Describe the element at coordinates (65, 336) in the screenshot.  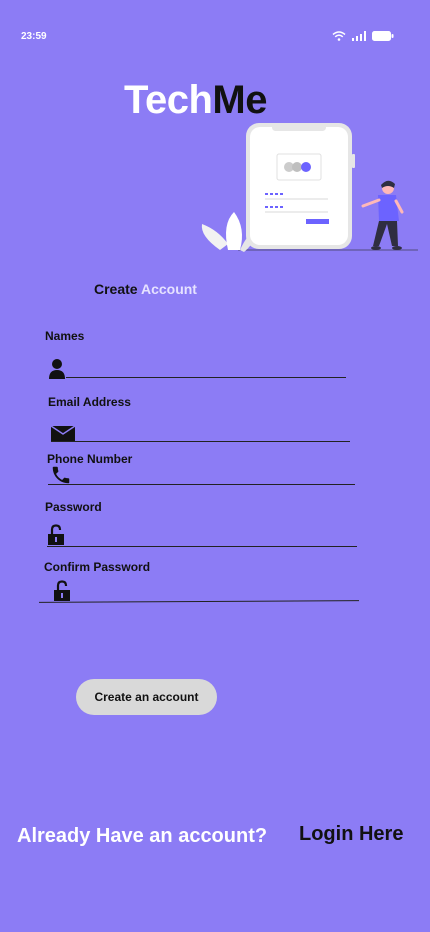
I see `names-label: Names` at that location.